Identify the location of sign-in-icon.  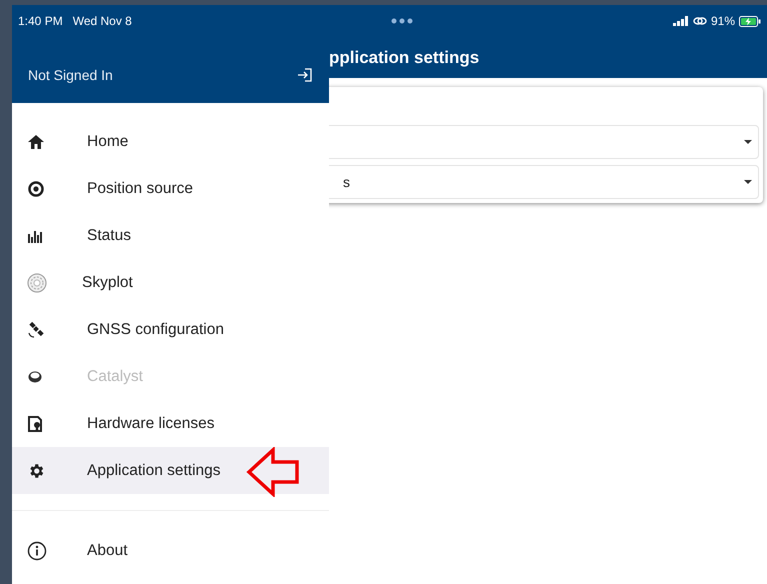
(305, 75).